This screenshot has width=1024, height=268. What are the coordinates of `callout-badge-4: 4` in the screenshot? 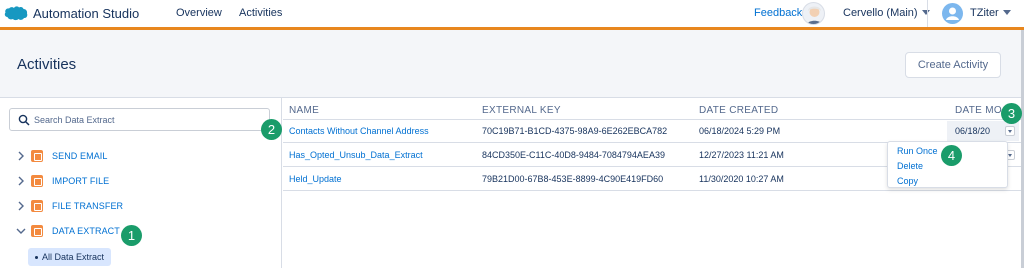 It's located at (951, 155).